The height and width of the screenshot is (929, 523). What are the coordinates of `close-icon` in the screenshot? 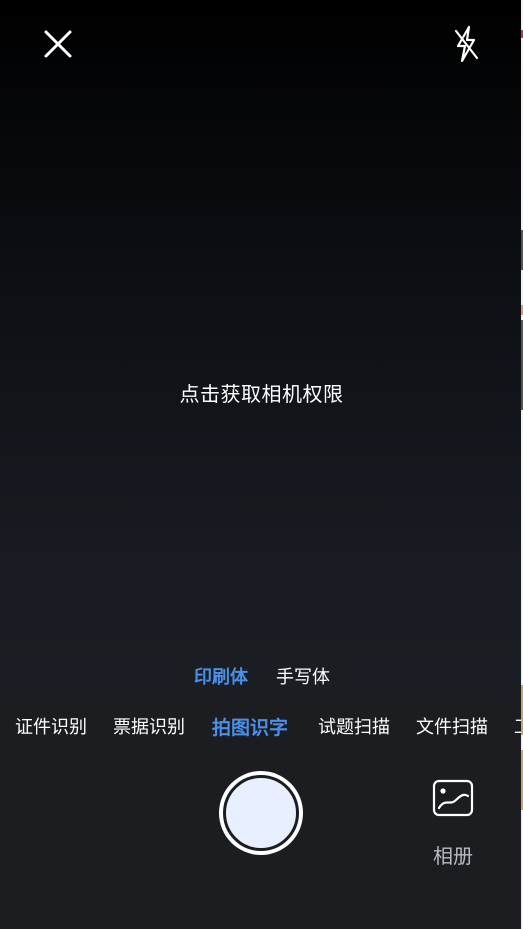 It's located at (58, 44).